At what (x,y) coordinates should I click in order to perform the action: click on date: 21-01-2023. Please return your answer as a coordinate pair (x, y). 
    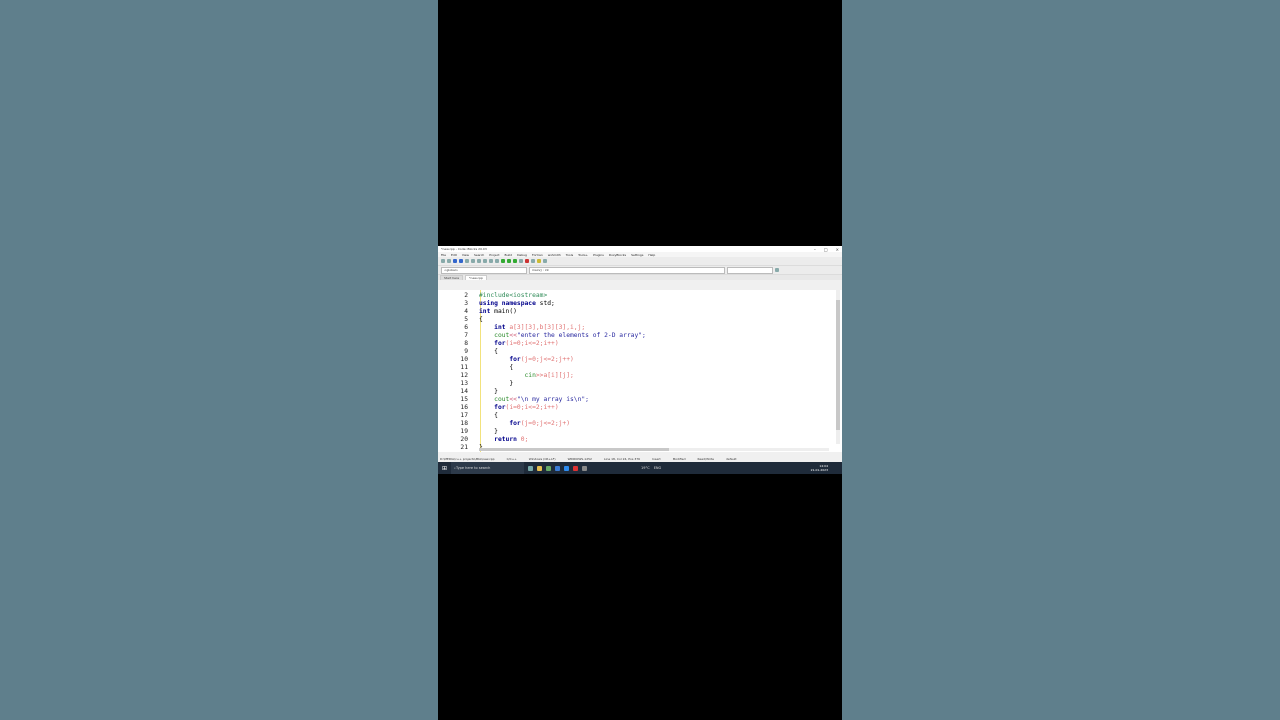
    Looking at the image, I should click on (819, 470).